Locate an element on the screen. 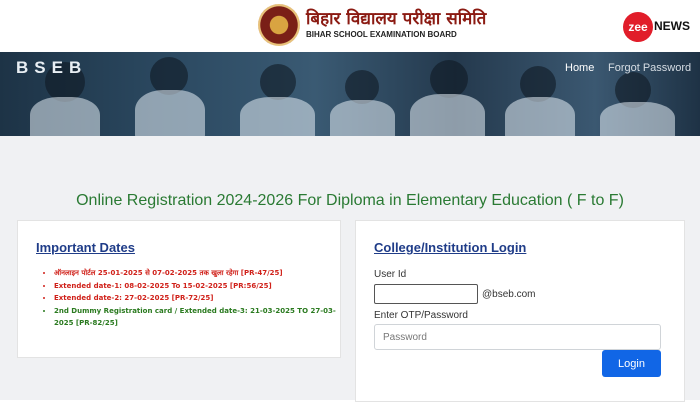 Image resolution: width=700 pixels, height=402 pixels. login-title: College/Institution Login is located at coordinates (450, 247).